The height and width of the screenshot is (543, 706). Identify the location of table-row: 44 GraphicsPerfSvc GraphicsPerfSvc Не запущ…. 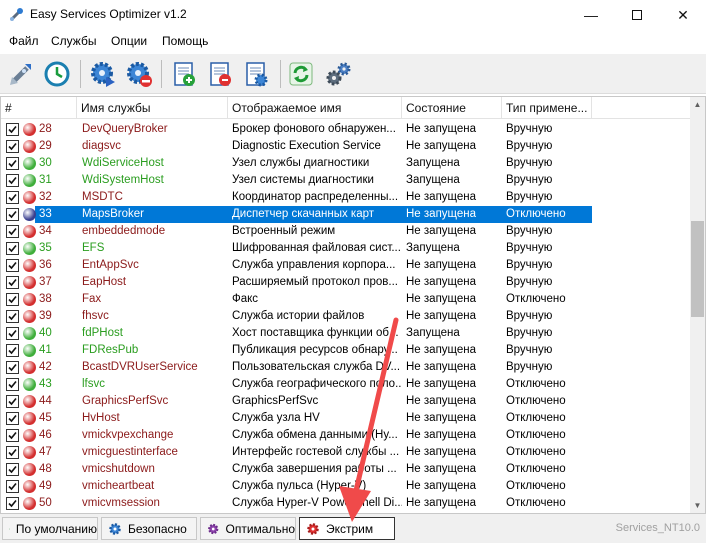
(345, 401).